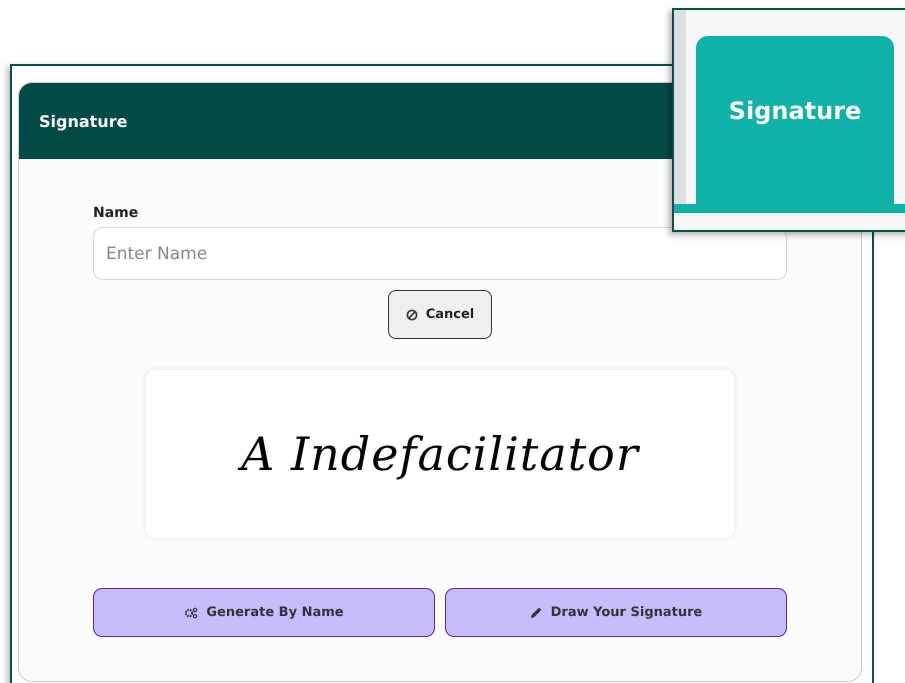 This screenshot has width=905, height=683. I want to click on cancel-button: Cancel, so click(440, 314).